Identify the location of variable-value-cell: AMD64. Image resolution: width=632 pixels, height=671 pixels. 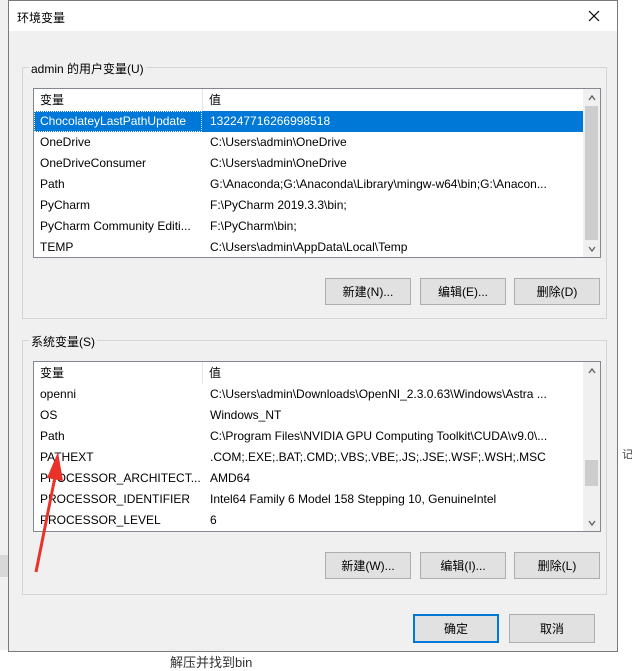
(230, 478).